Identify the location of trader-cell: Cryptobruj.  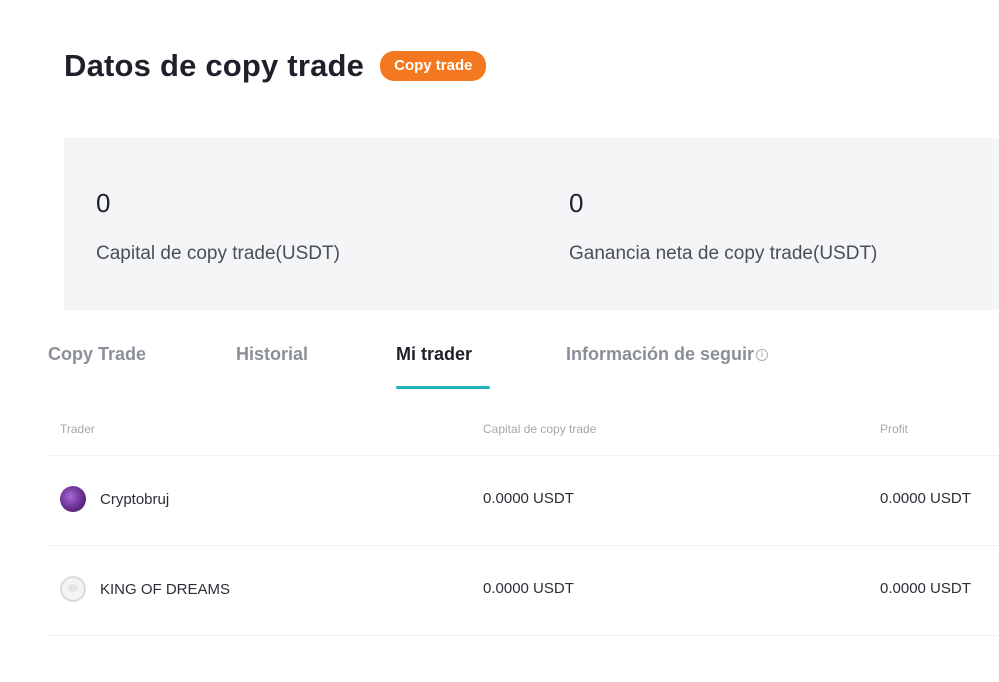
(114, 499).